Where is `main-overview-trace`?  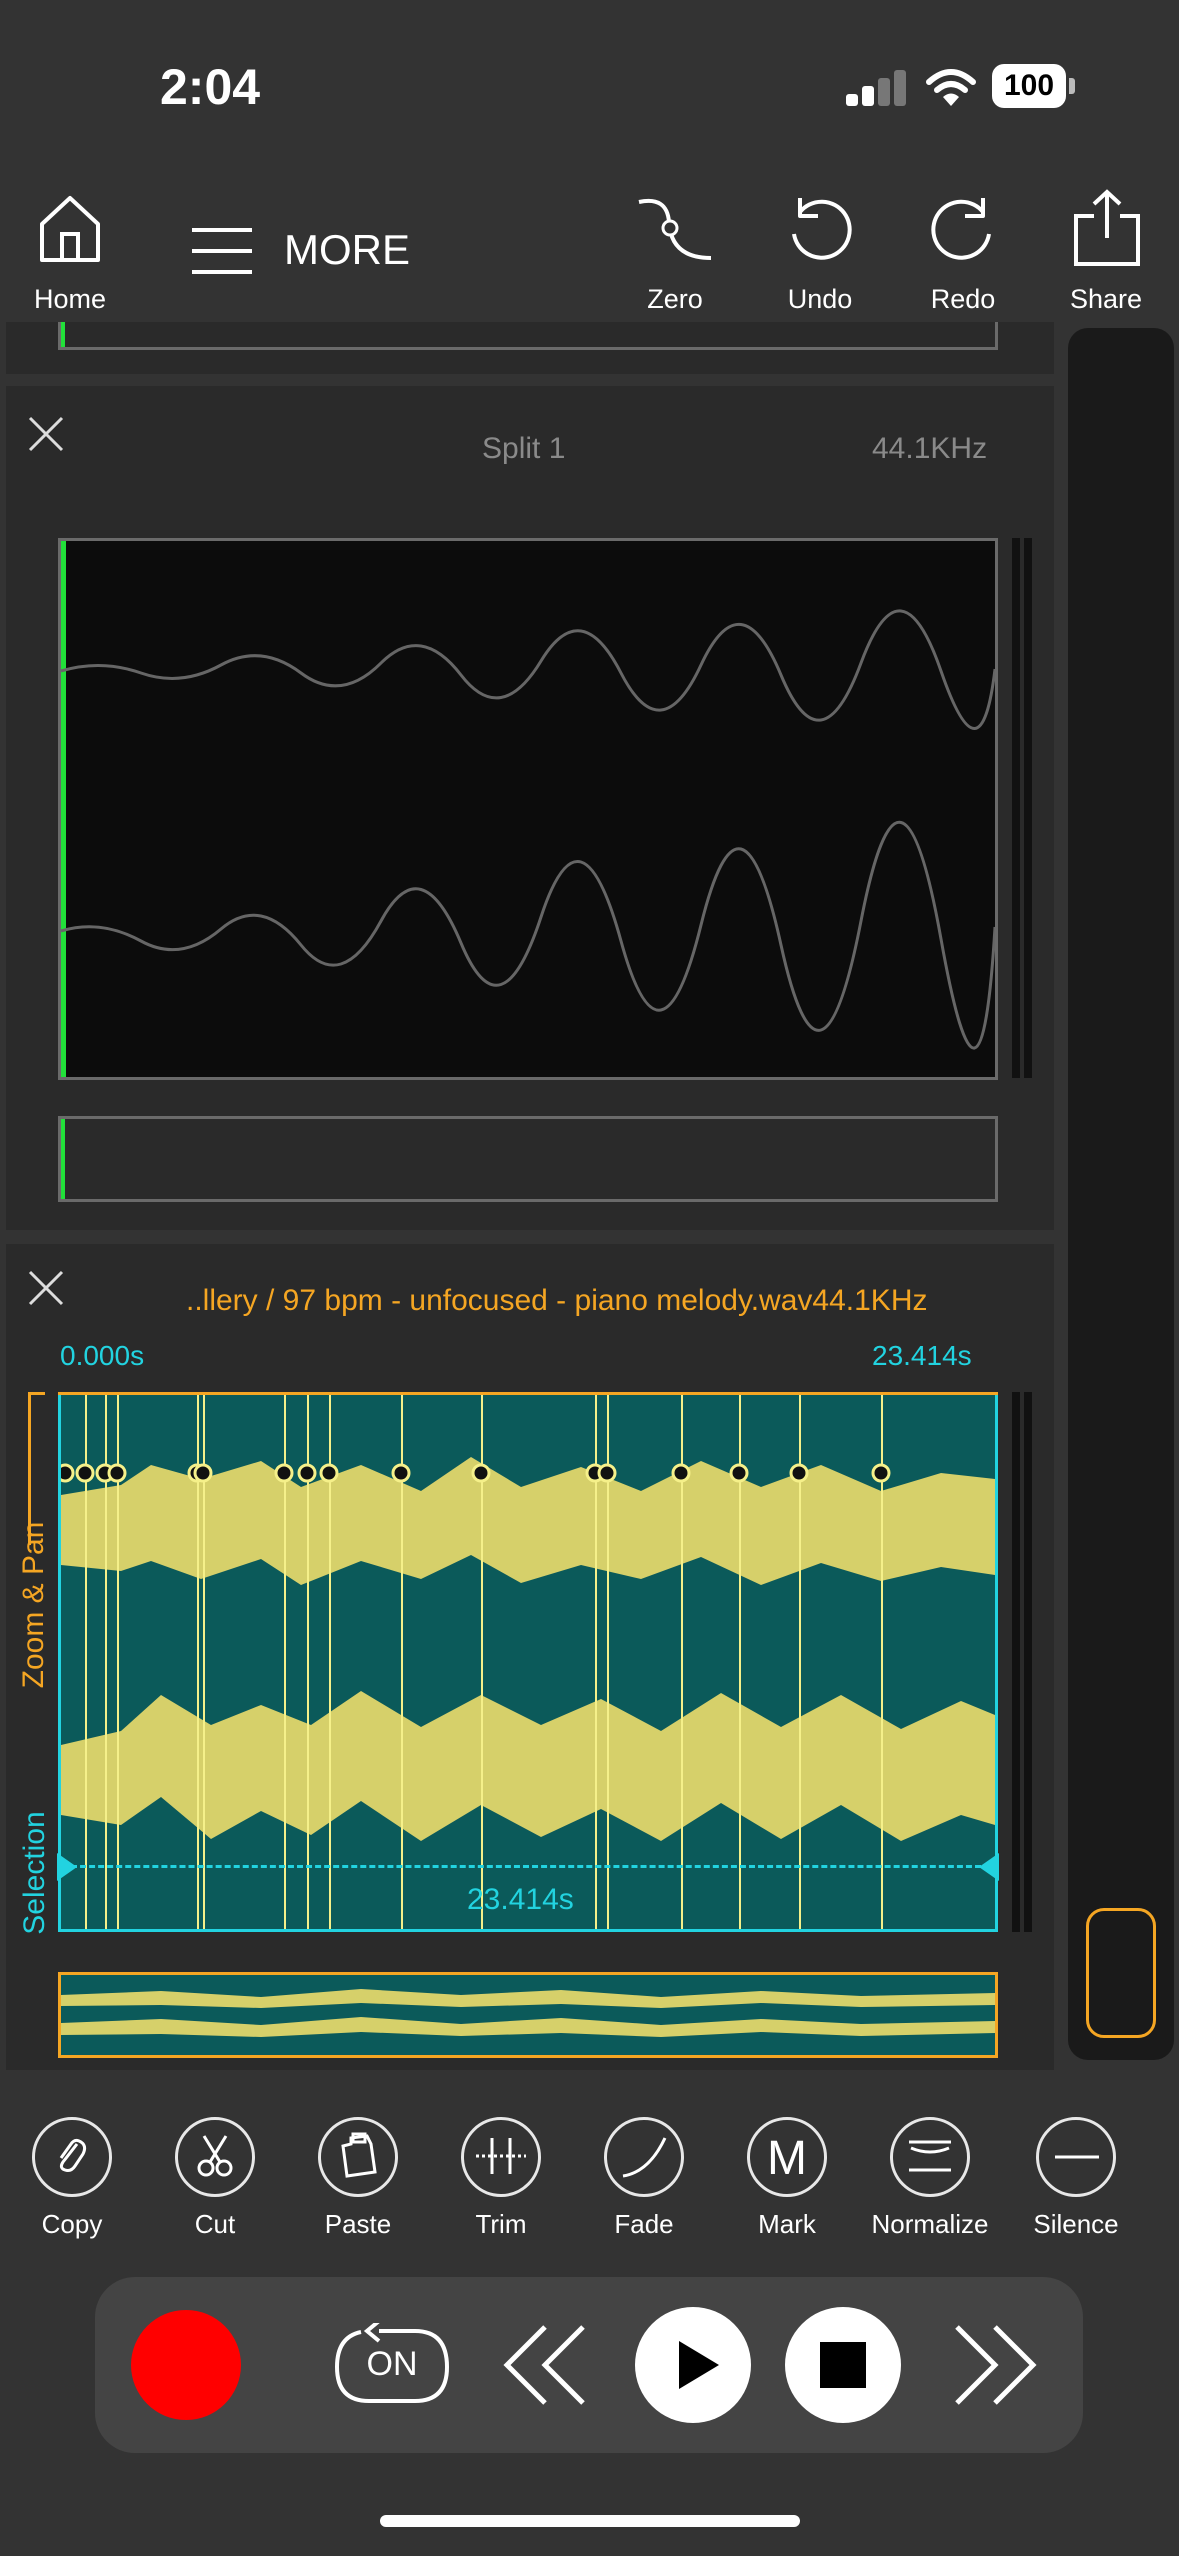
main-overview-trace is located at coordinates (528, 2013).